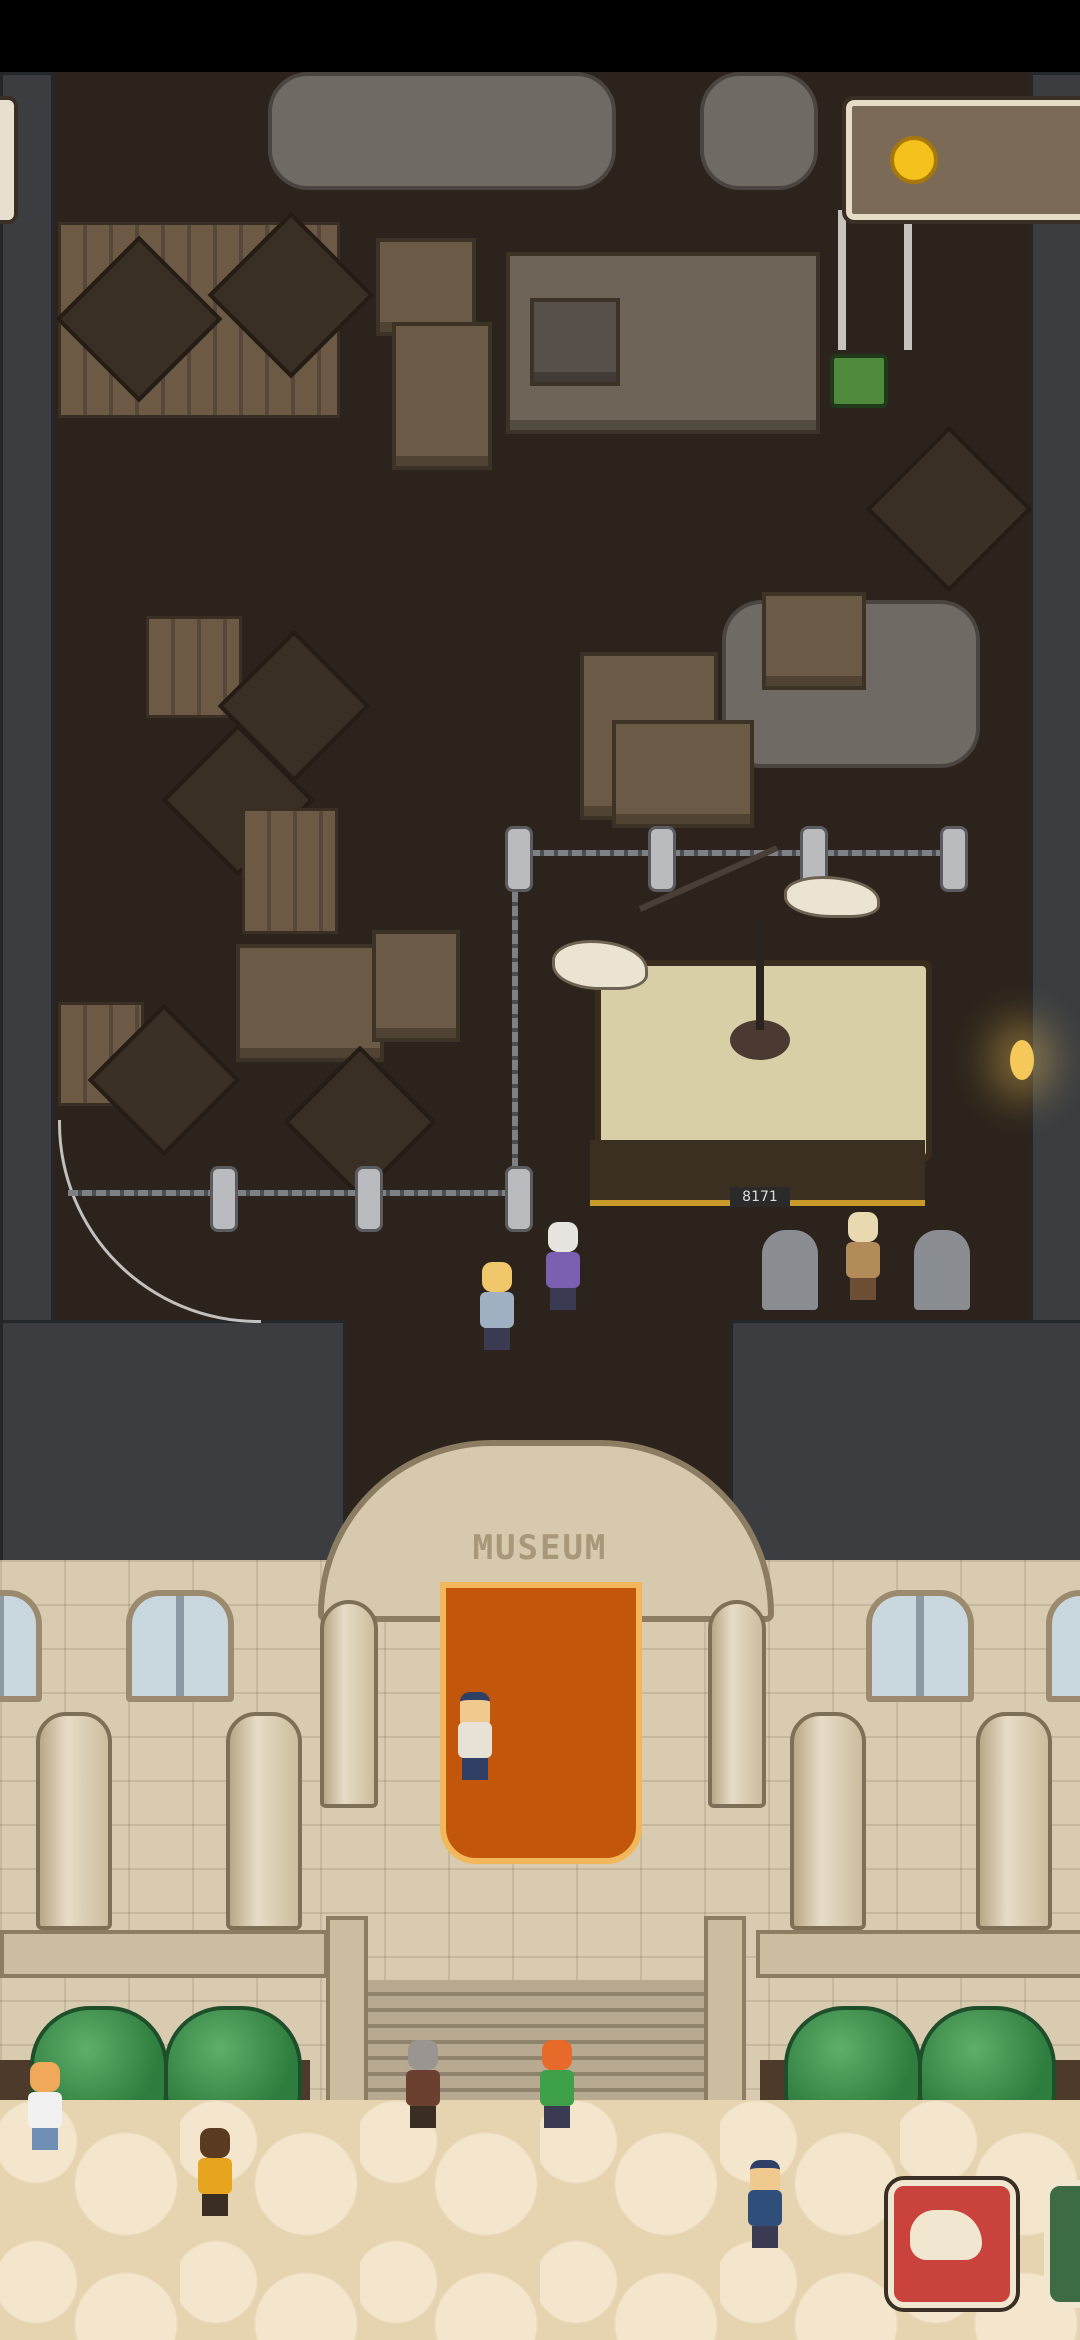 The width and height of the screenshot is (1080, 2340). I want to click on fossil-stand-pole, so click(760, 975).